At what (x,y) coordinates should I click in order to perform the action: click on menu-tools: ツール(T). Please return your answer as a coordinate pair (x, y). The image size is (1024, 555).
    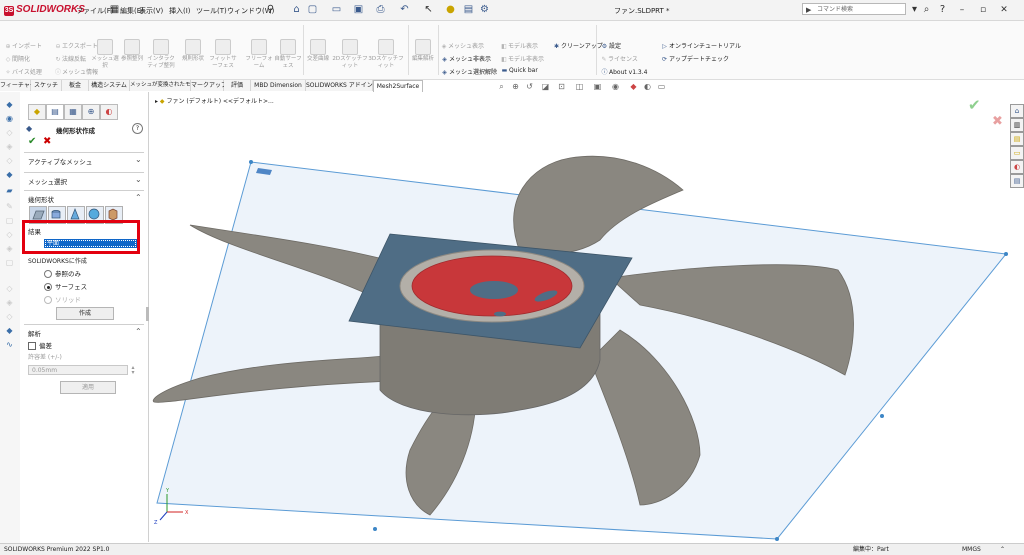
    Looking at the image, I should click on (211, 11).